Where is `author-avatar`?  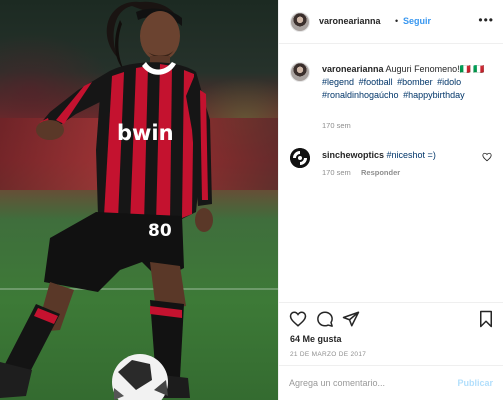 author-avatar is located at coordinates (300, 22).